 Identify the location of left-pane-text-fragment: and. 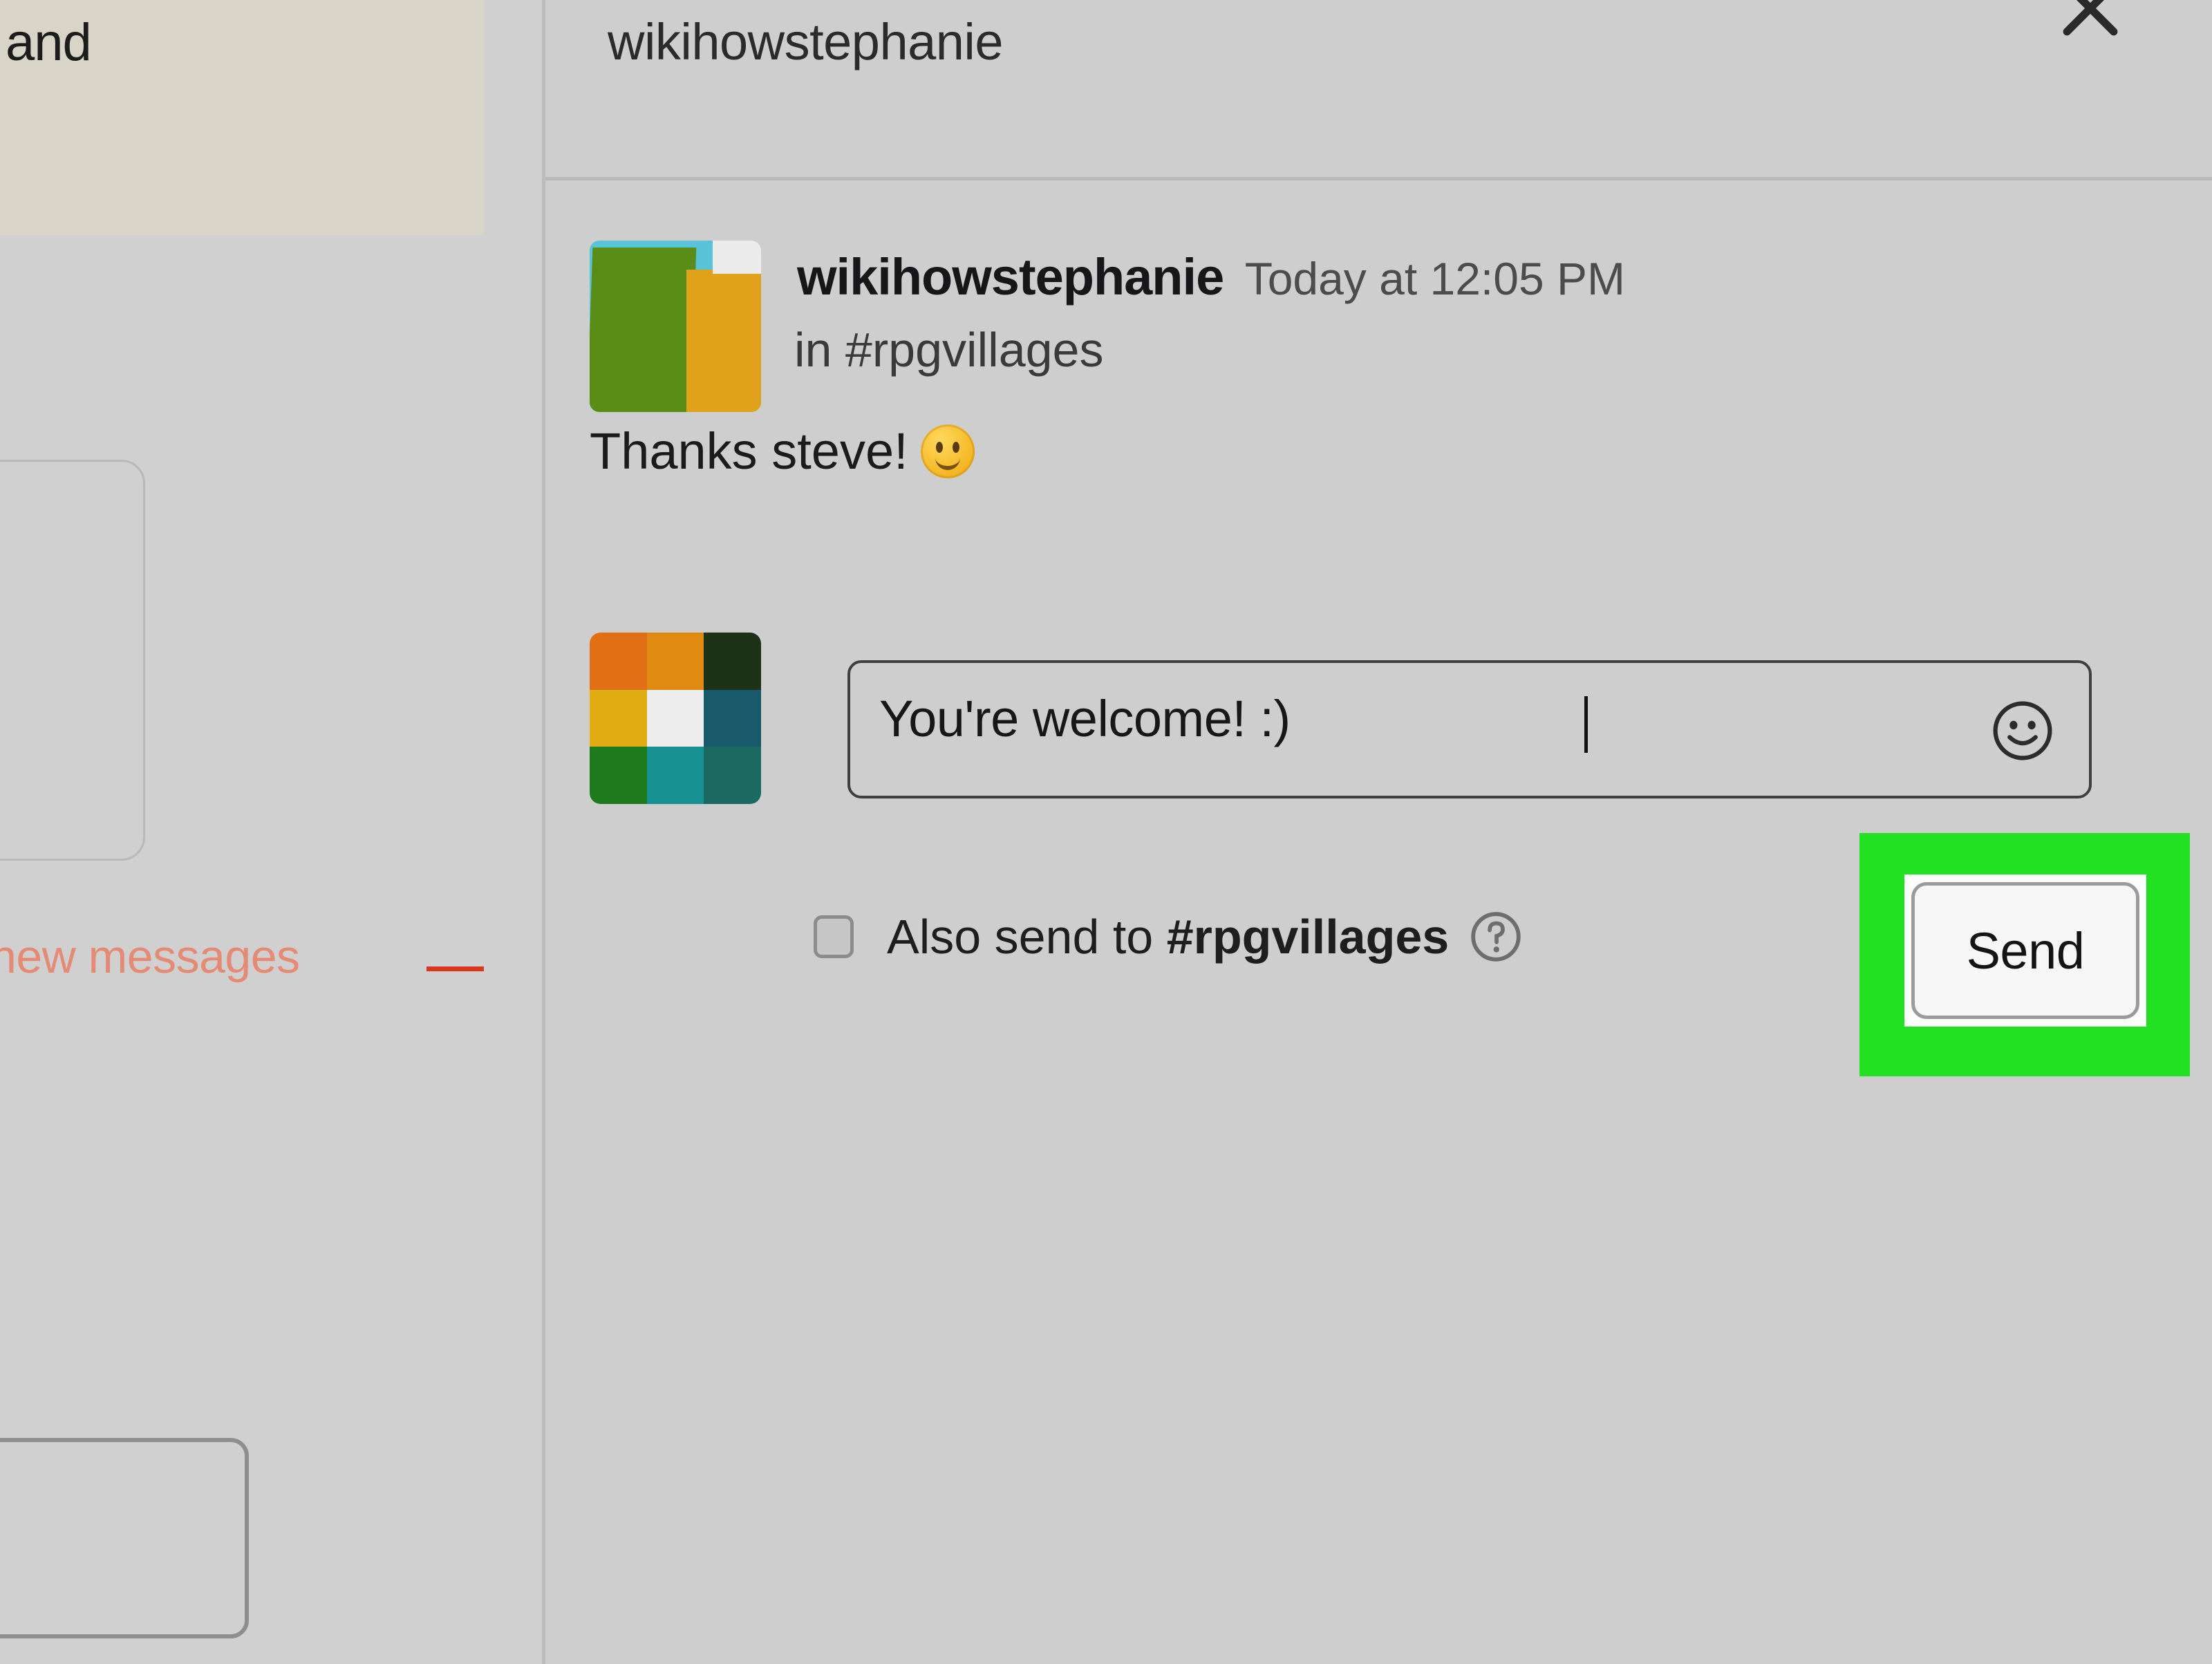
(49, 42).